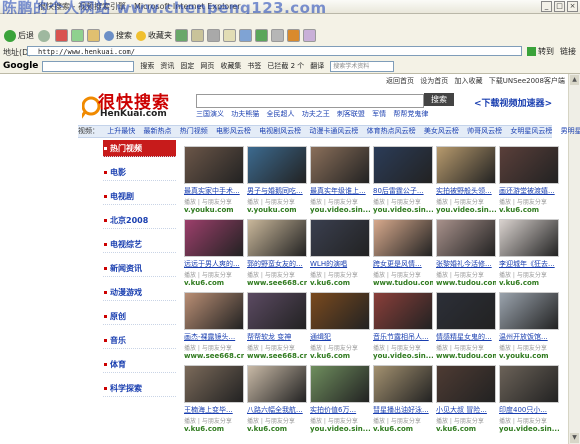  Describe the element at coordinates (254, 66) in the screenshot. I see `google-bookmarks-button: 书签` at that location.